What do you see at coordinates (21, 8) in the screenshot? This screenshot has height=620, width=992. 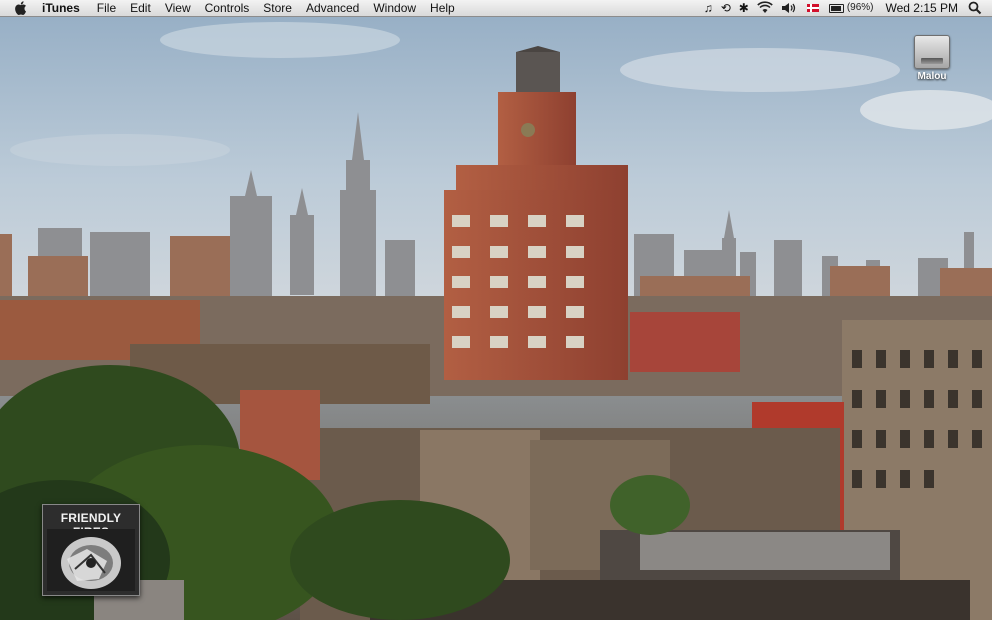 I see `apple-logo-icon` at bounding box center [21, 8].